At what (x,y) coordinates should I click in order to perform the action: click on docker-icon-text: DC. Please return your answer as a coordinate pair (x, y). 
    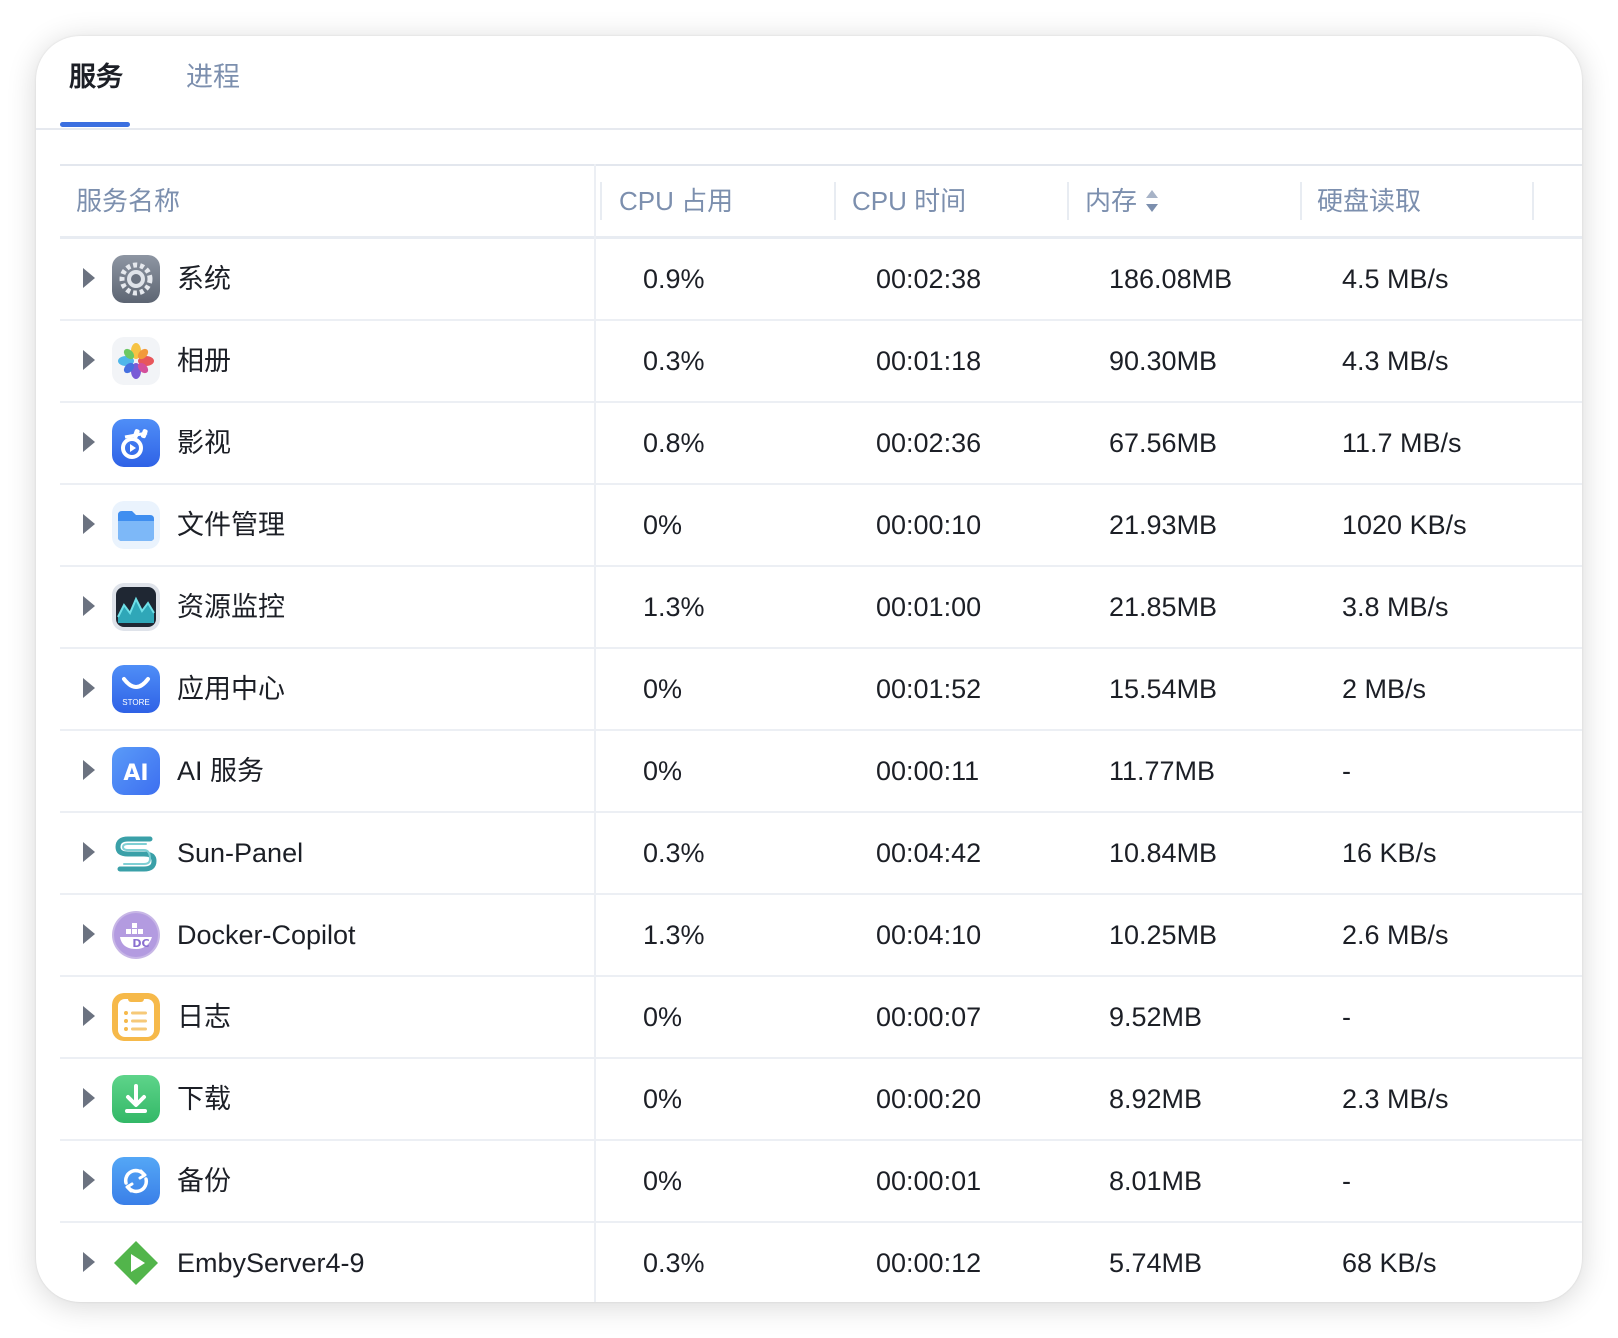
    Looking at the image, I should click on (140, 943).